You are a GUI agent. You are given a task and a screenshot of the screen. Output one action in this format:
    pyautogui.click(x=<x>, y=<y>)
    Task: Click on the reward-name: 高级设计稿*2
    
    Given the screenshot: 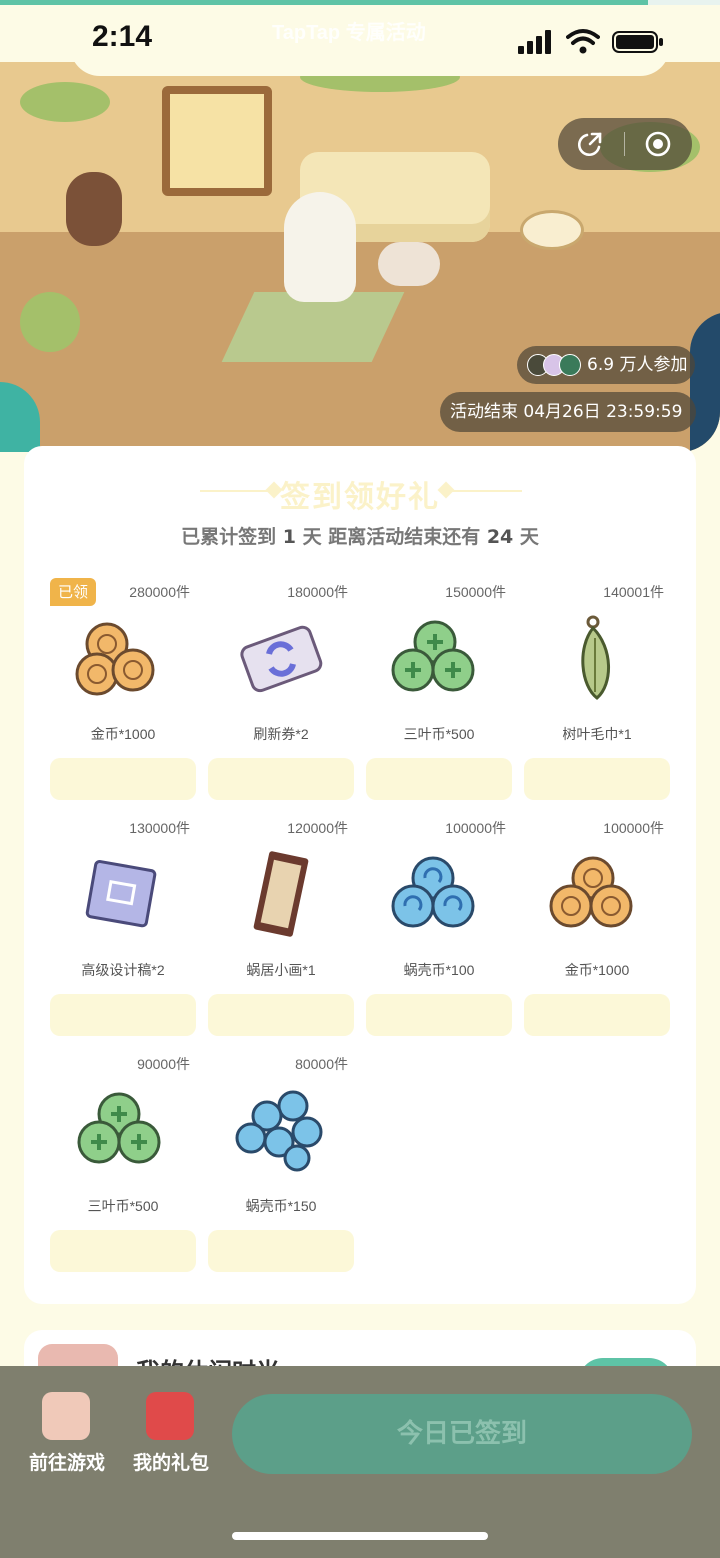 What is the action you would take?
    pyautogui.click(x=123, y=970)
    